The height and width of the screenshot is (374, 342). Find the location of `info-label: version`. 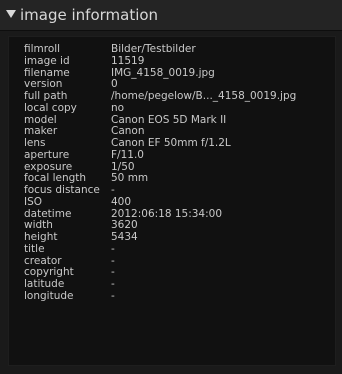

info-label: version is located at coordinates (43, 85).